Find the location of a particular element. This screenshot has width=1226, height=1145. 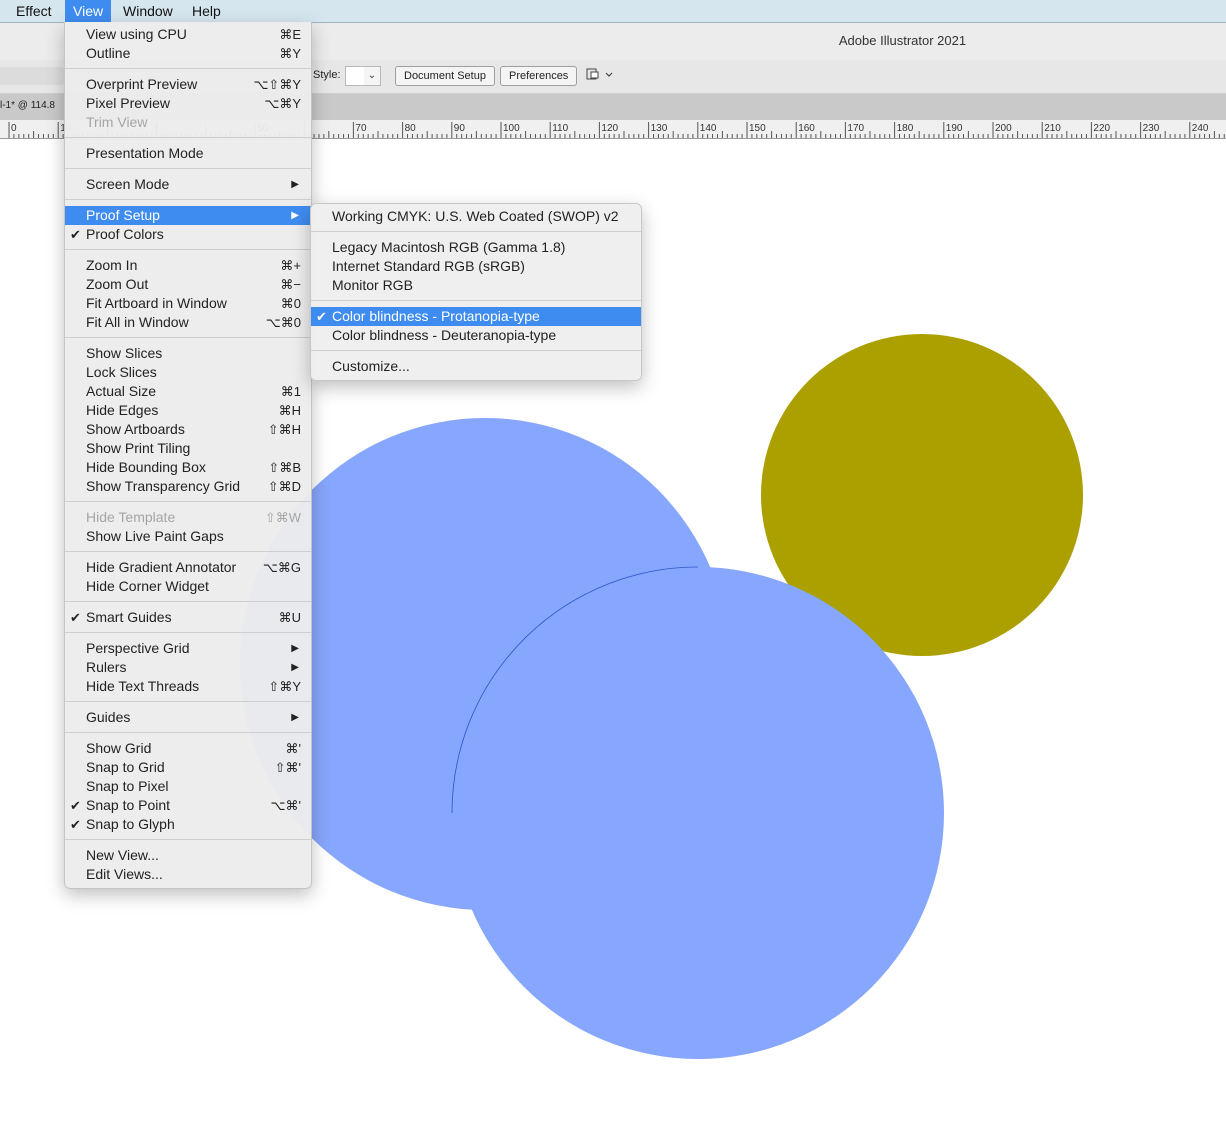

ruler-label: 140 is located at coordinates (708, 128).